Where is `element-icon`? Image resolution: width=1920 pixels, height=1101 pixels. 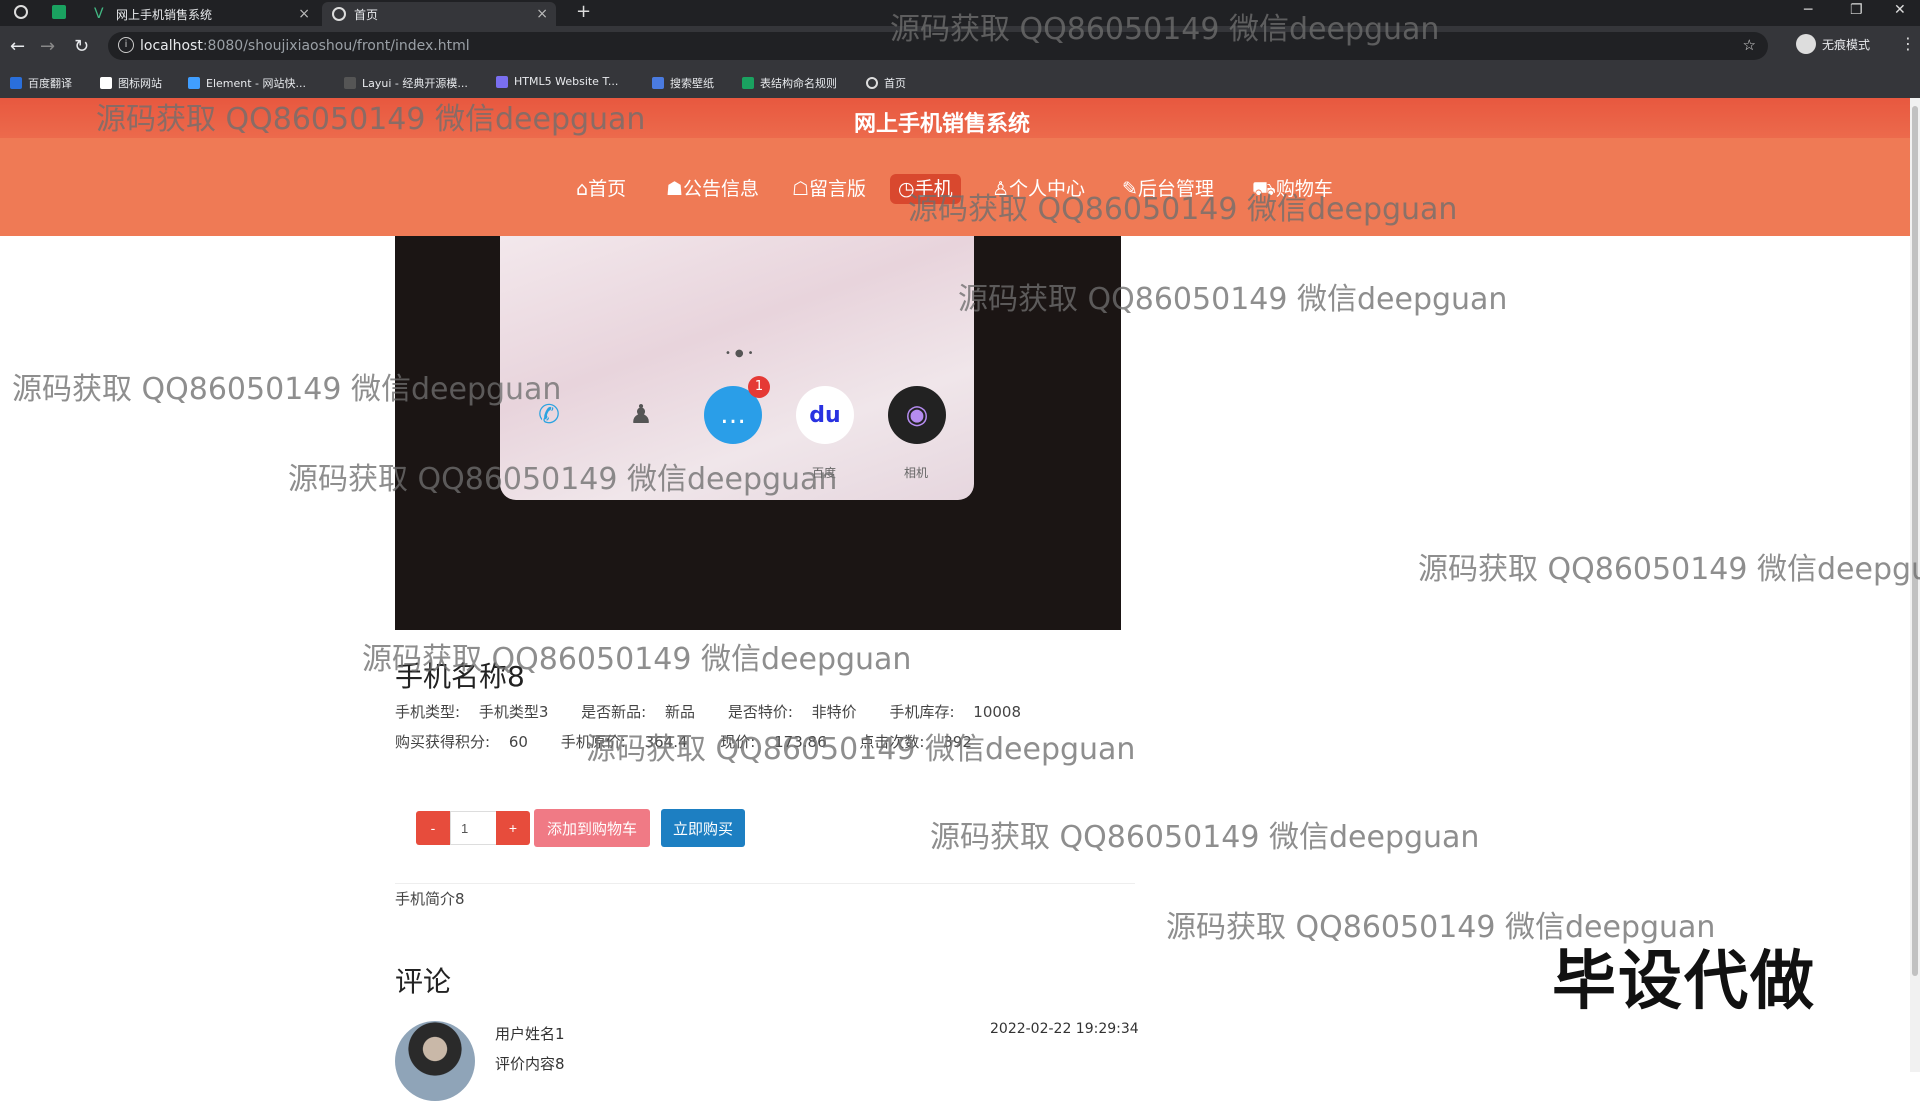 element-icon is located at coordinates (194, 83).